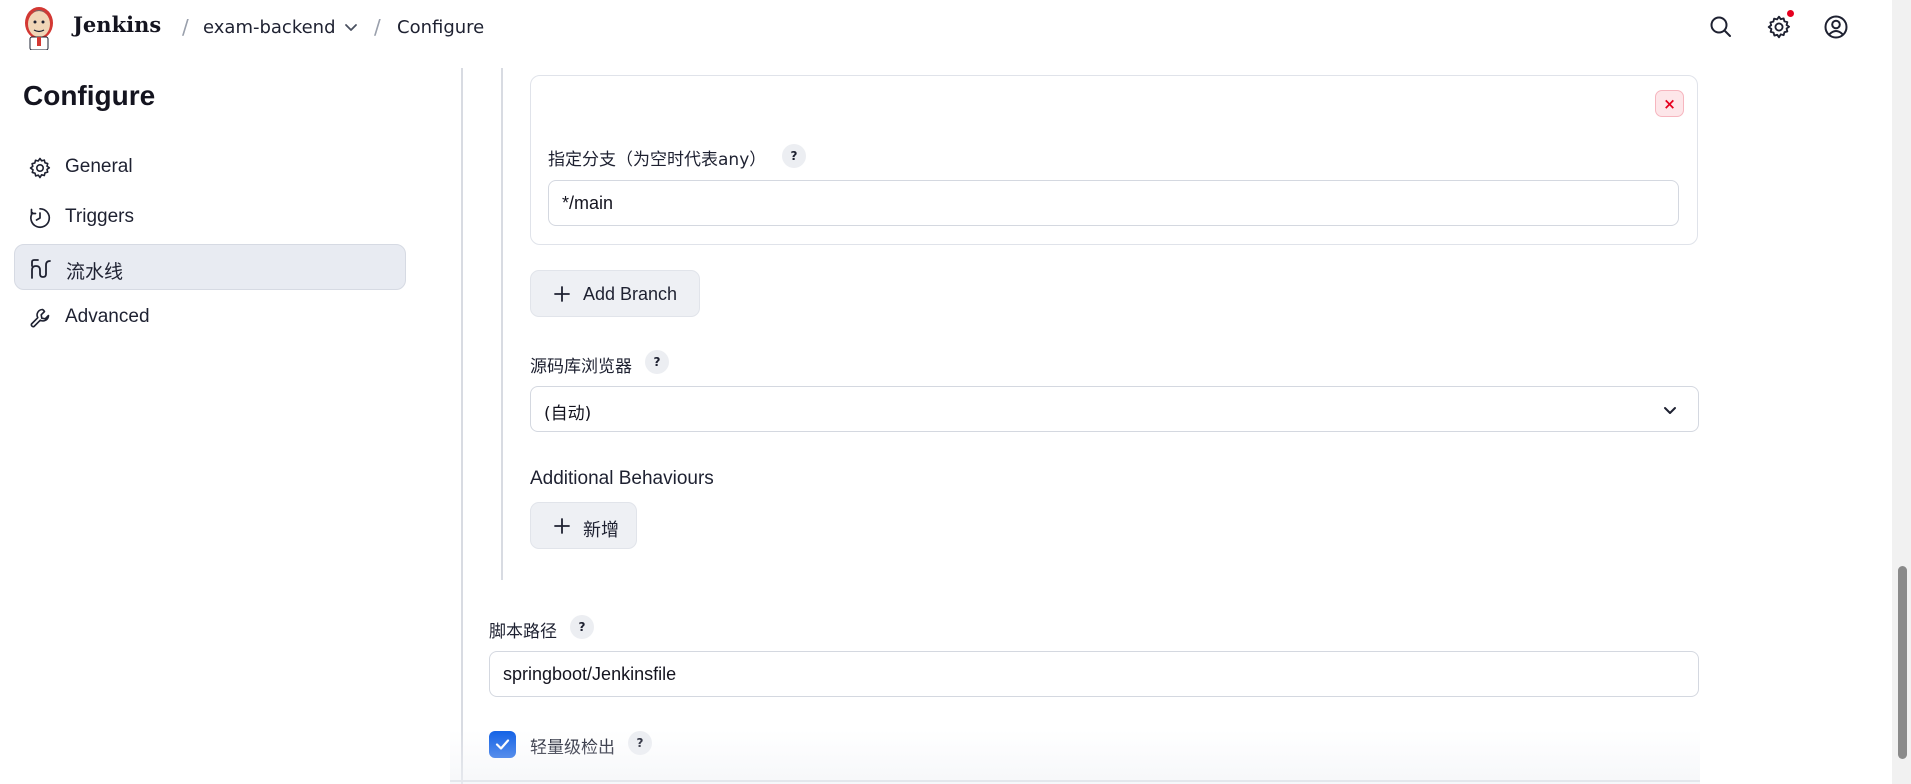 This screenshot has width=1911, height=784. What do you see at coordinates (99, 216) in the screenshot?
I see `sidebar-item-label: Triggers` at bounding box center [99, 216].